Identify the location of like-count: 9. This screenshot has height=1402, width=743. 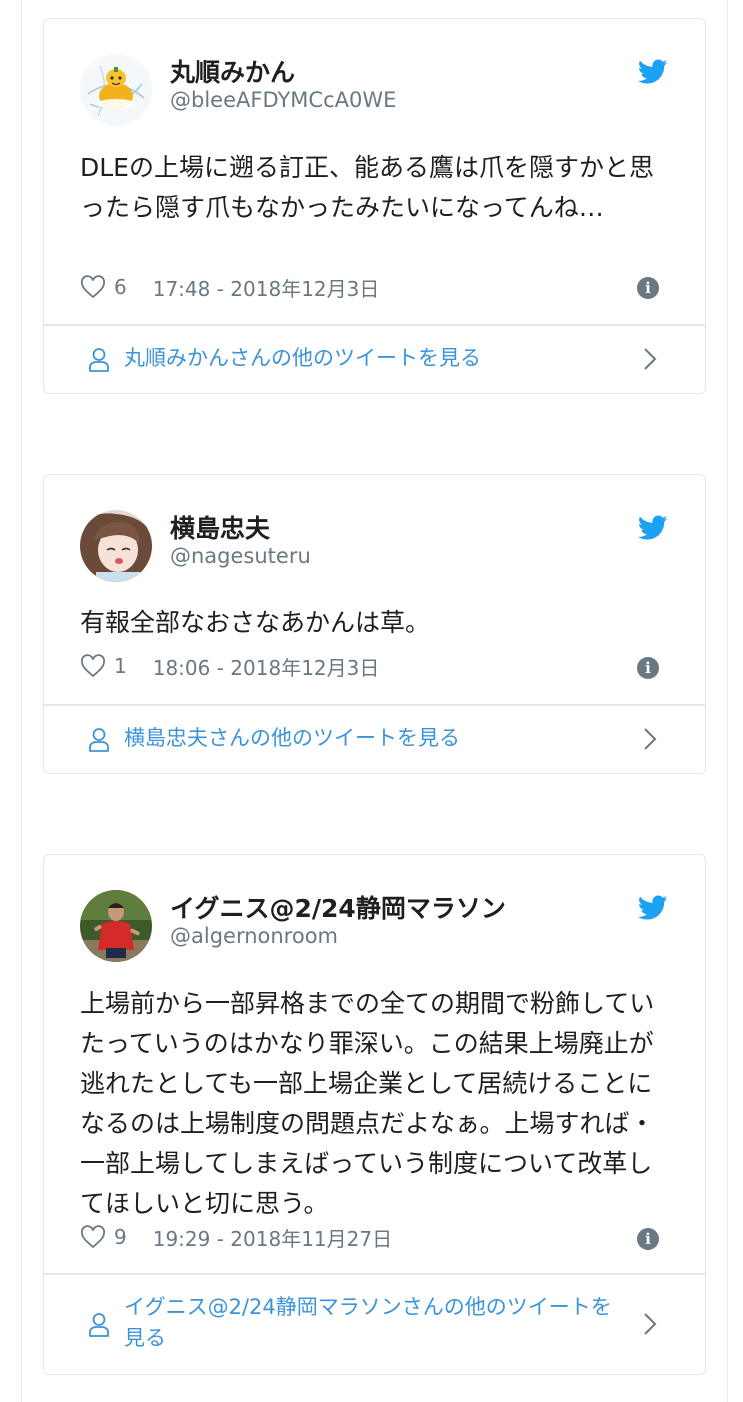
(120, 1237).